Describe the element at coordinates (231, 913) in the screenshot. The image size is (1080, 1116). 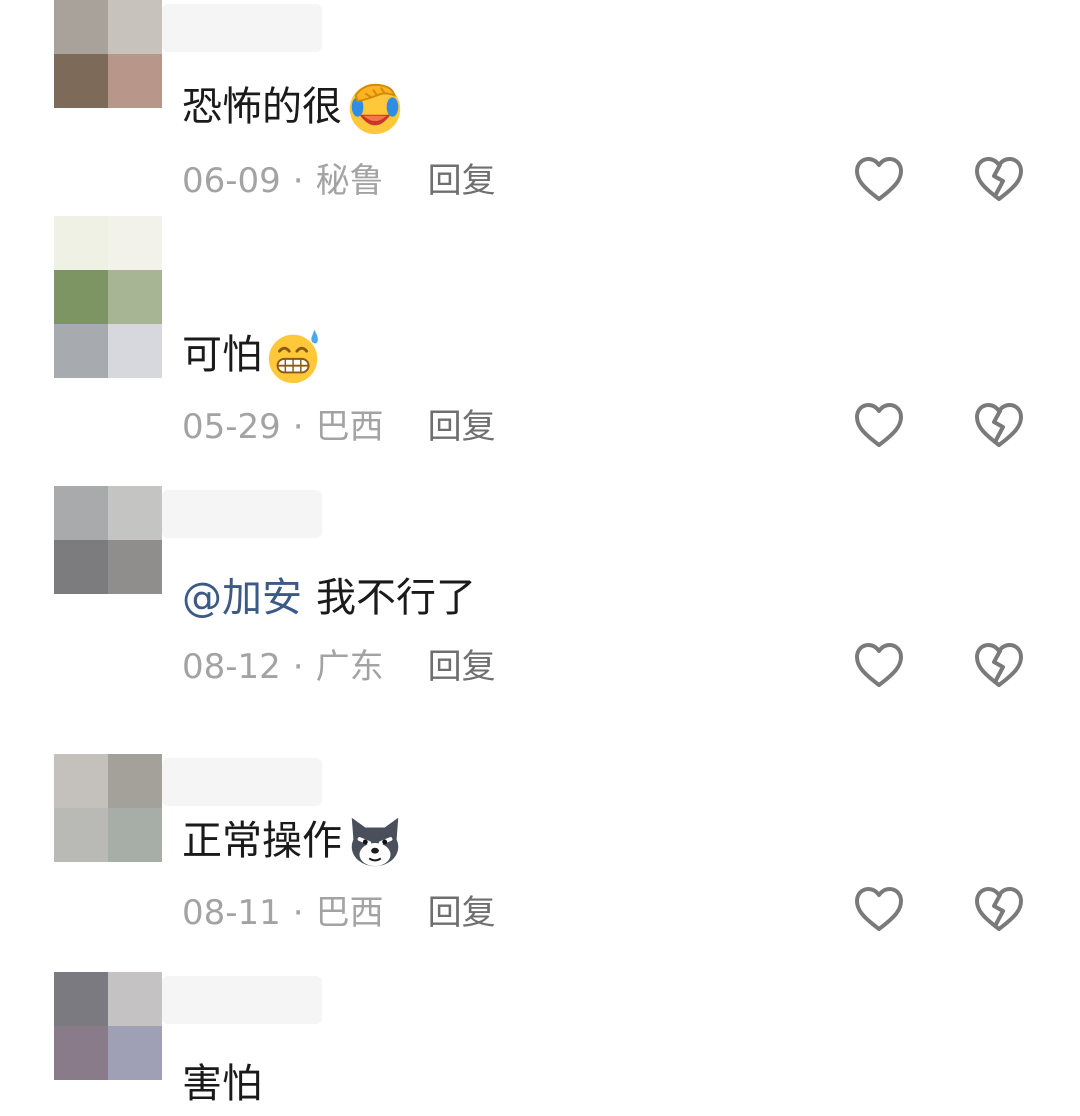
I see `comment-date: 08-11` at that location.